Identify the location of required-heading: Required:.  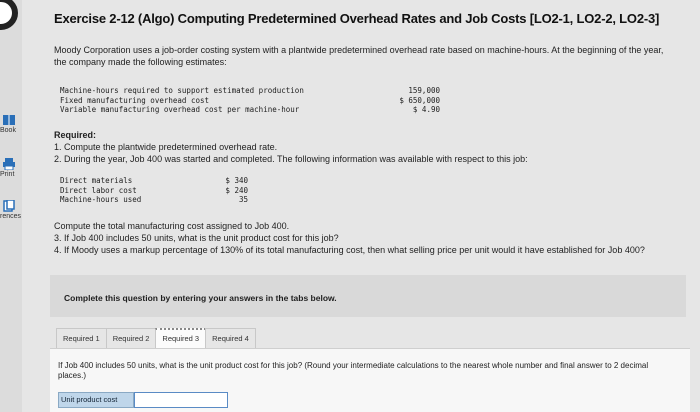
(75, 135).